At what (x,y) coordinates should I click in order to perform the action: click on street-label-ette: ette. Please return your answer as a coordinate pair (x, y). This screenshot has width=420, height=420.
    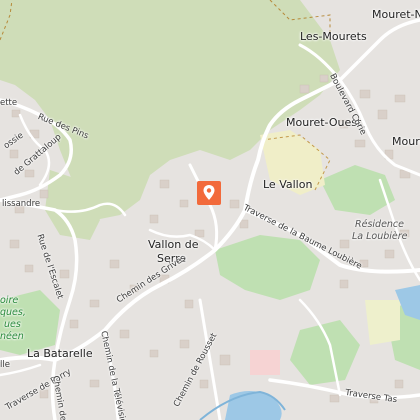
    Looking at the image, I should click on (9, 103).